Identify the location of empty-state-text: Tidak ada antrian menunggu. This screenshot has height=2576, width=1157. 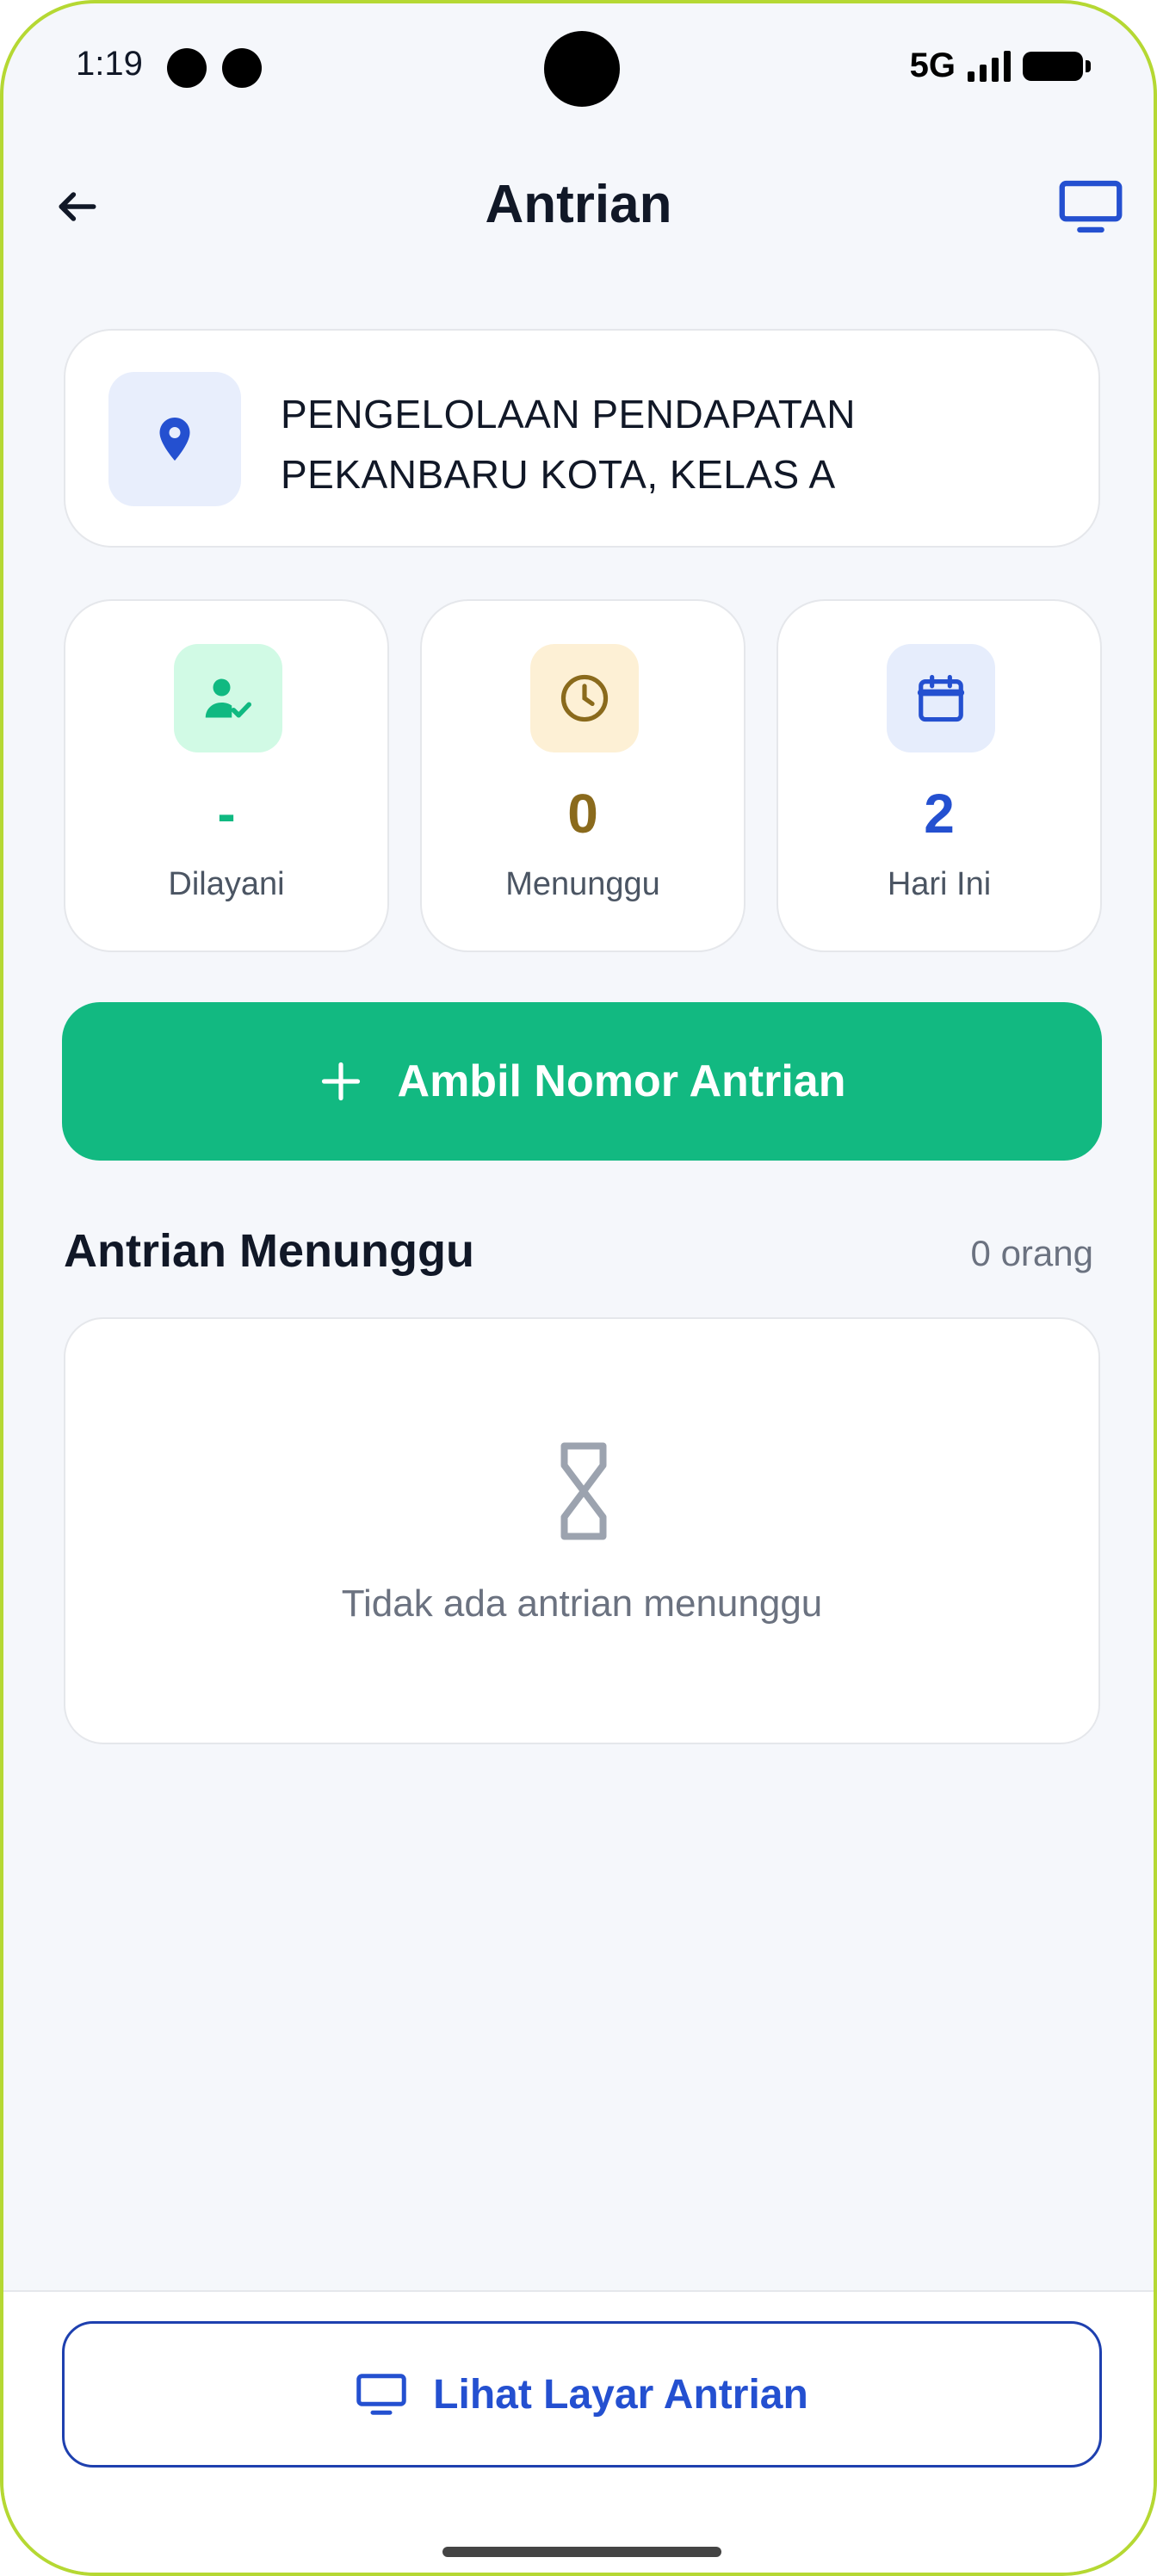
(582, 1603).